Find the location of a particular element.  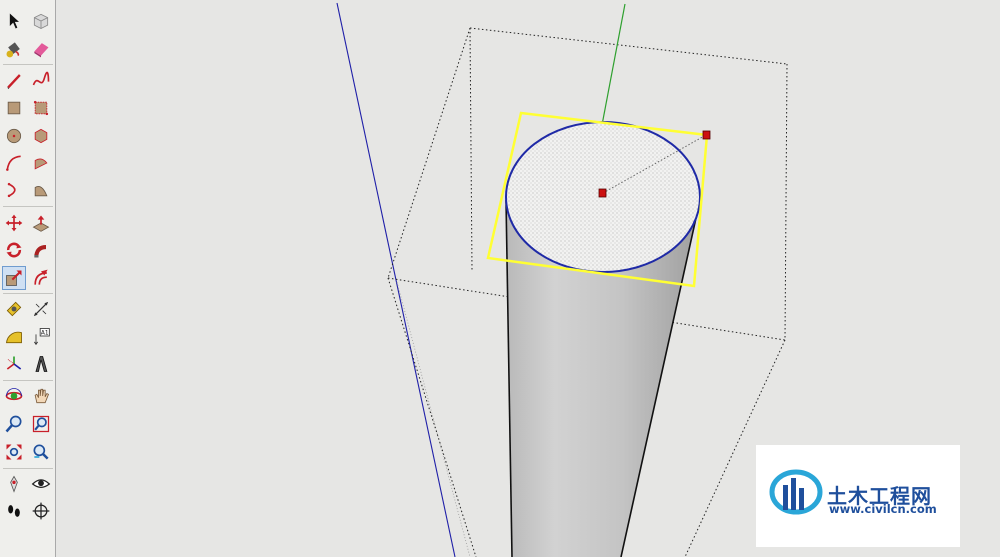

position-camera-icon is located at coordinates (14, 484).